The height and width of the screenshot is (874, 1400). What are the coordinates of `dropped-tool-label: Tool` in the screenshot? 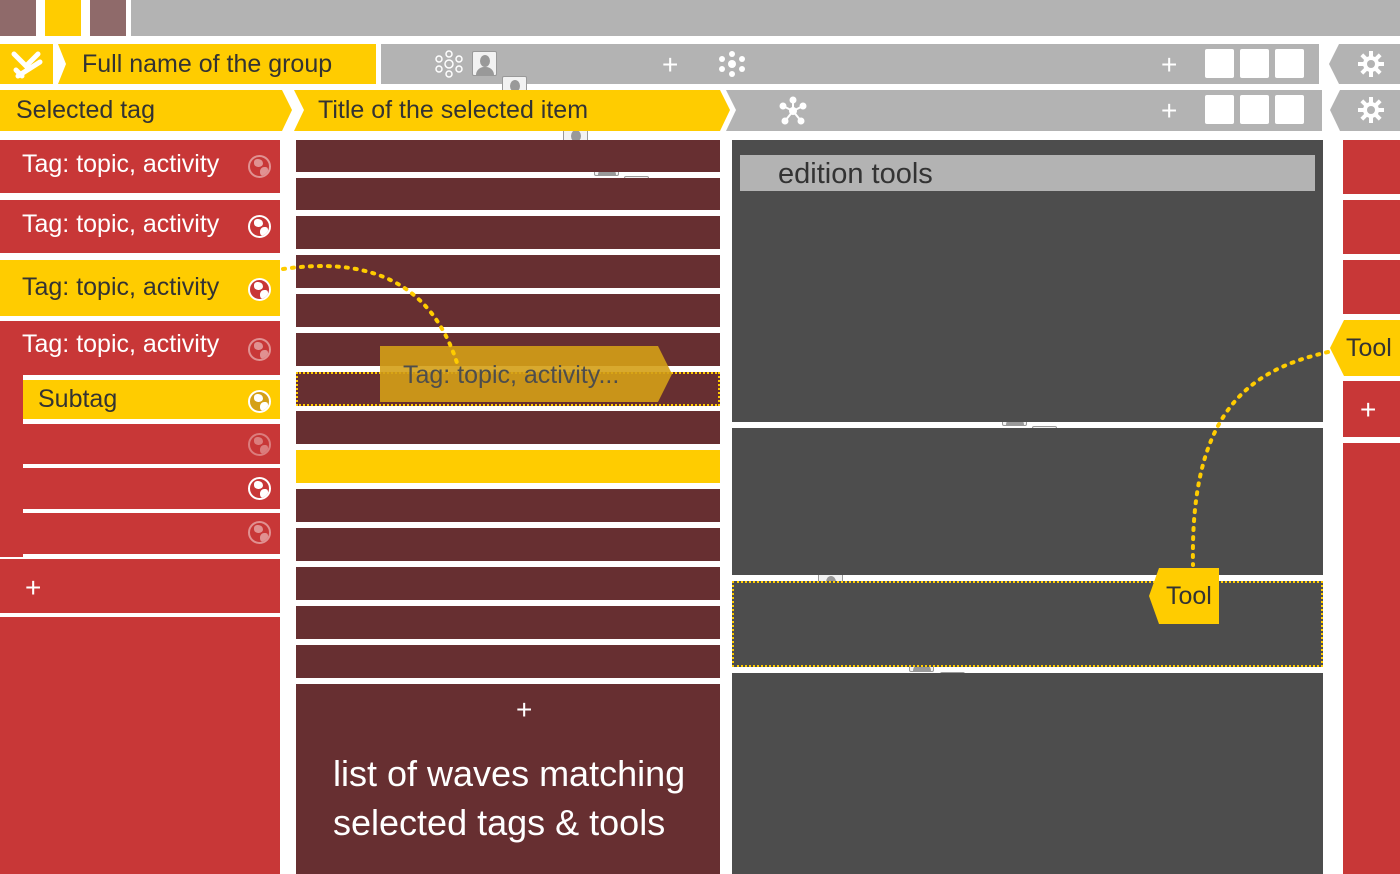 It's located at (1189, 596).